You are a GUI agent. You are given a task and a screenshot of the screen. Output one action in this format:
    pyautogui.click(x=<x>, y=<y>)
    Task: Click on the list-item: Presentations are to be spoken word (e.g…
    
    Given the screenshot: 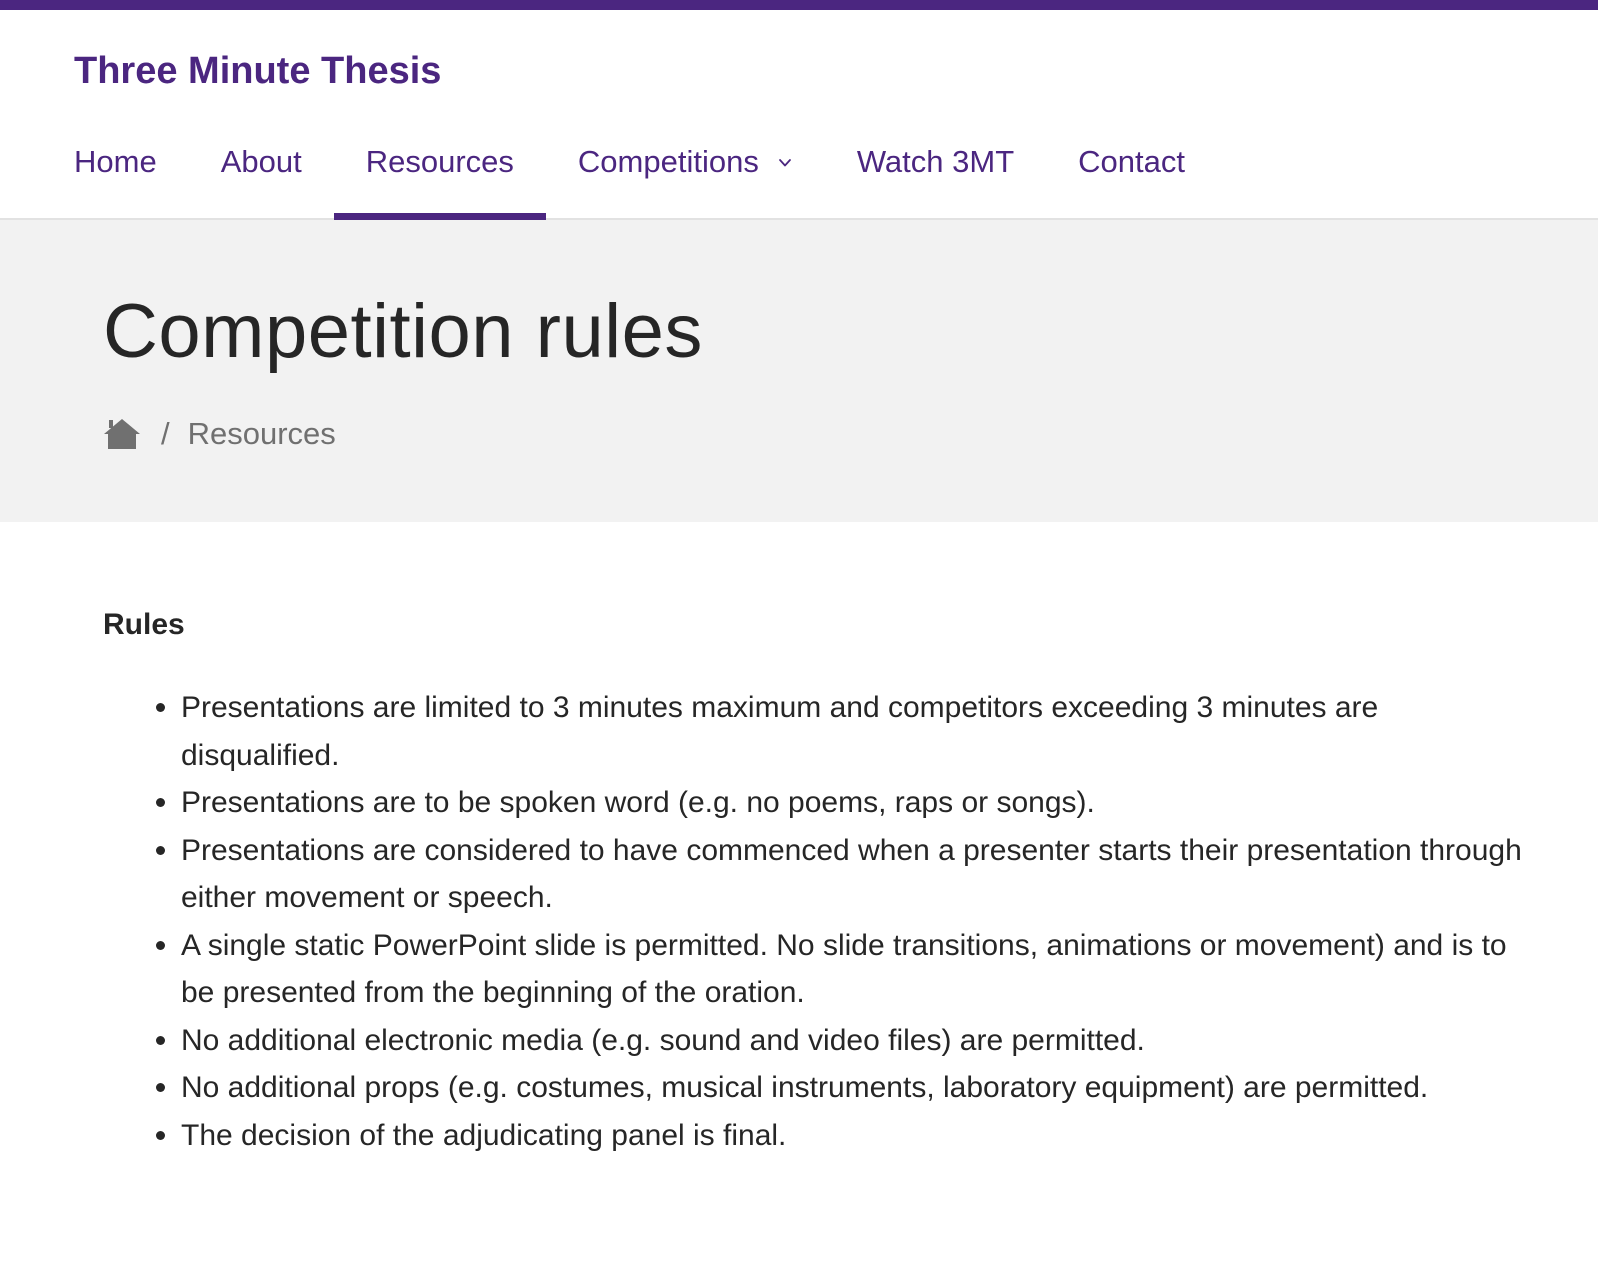 What is the action you would take?
    pyautogui.click(x=823, y=803)
    